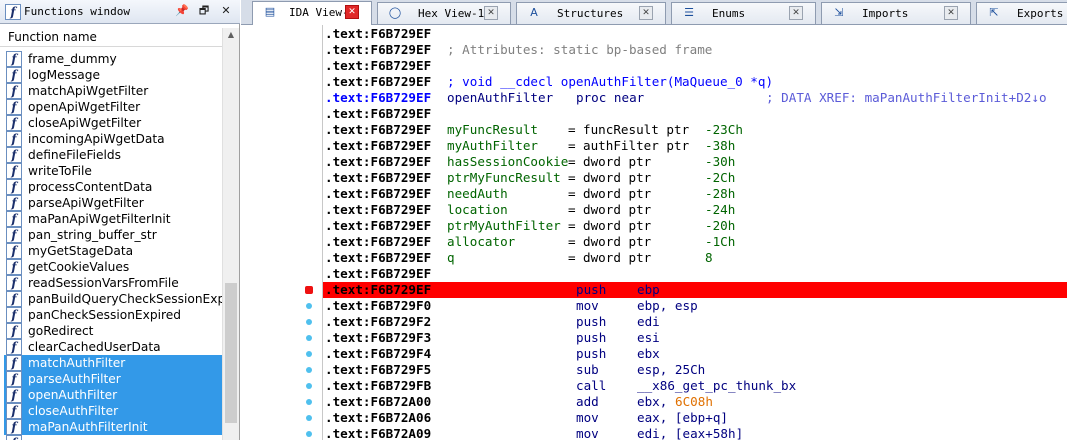 The image size is (1067, 440). What do you see at coordinates (231, 353) in the screenshot?
I see `scrollbar-thumb` at bounding box center [231, 353].